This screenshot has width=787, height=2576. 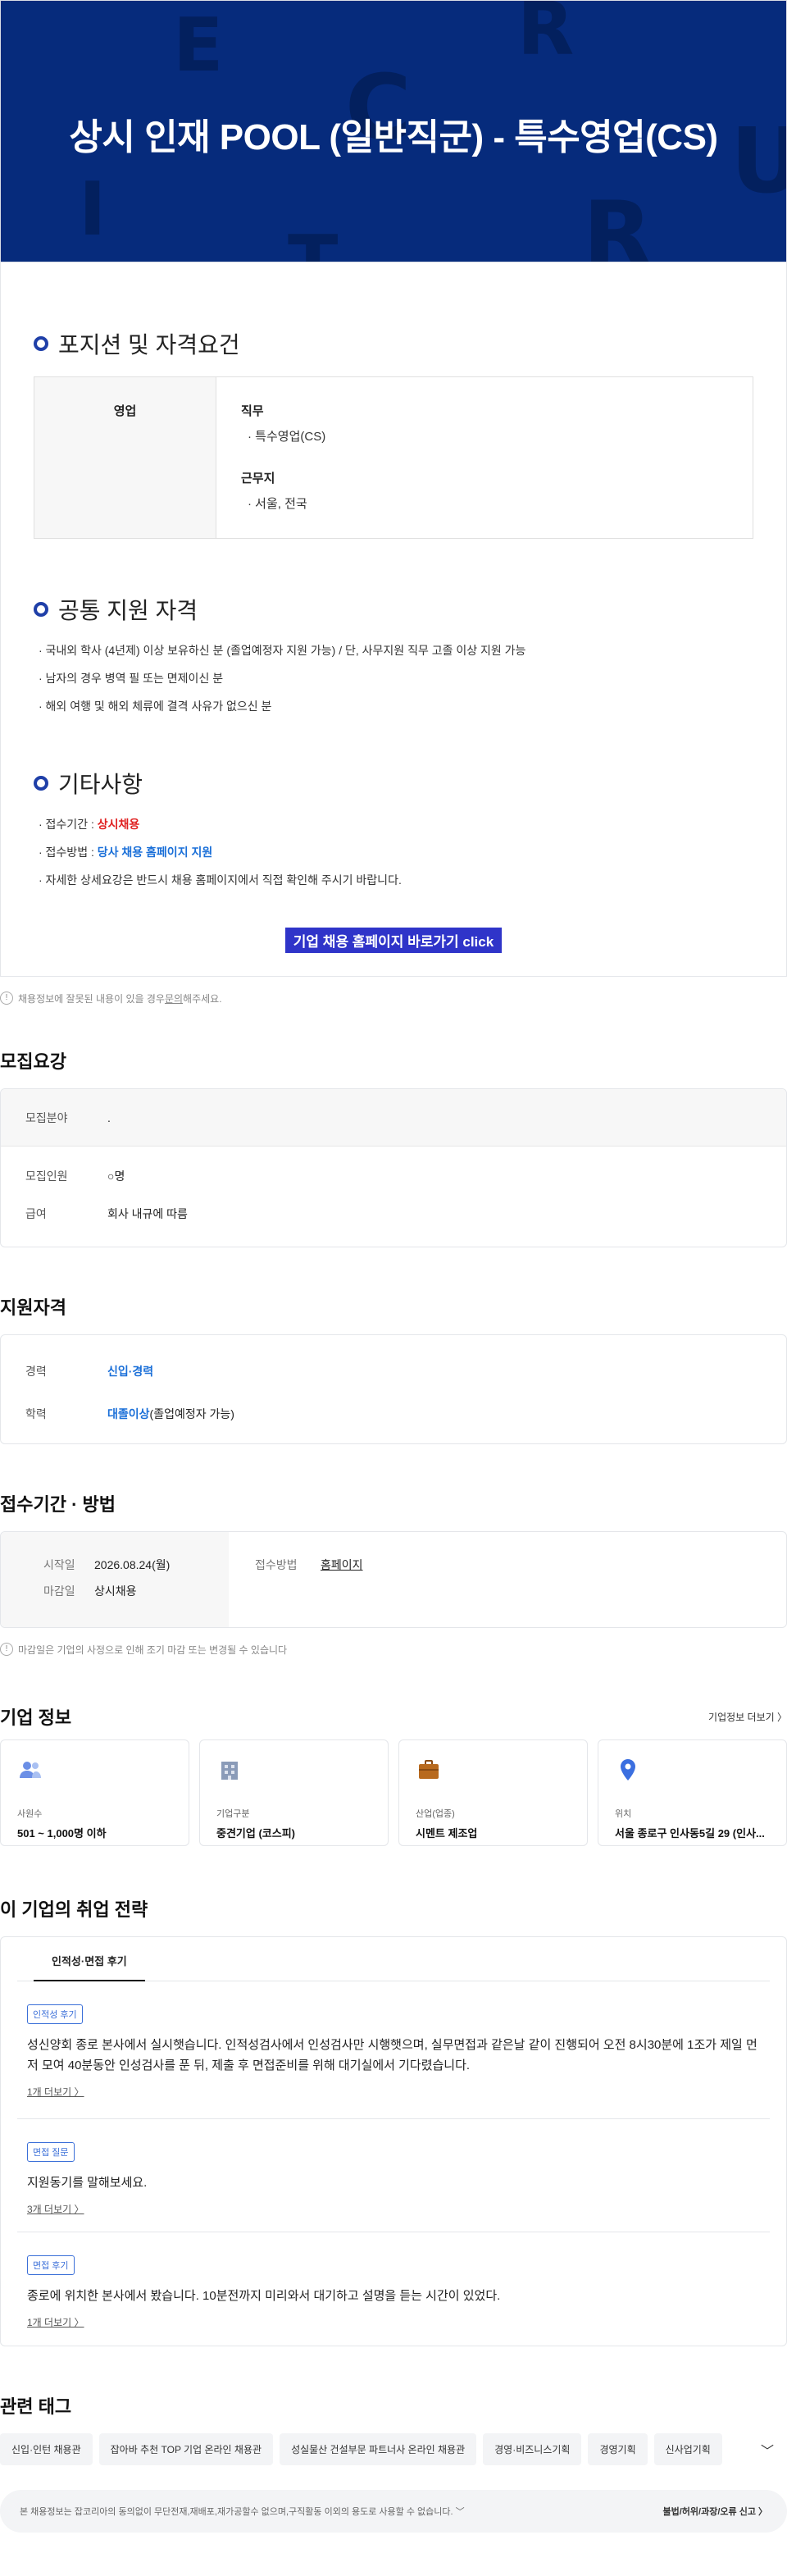 I want to click on company-more-link: 기업정보 더보기 〉, so click(x=747, y=1717).